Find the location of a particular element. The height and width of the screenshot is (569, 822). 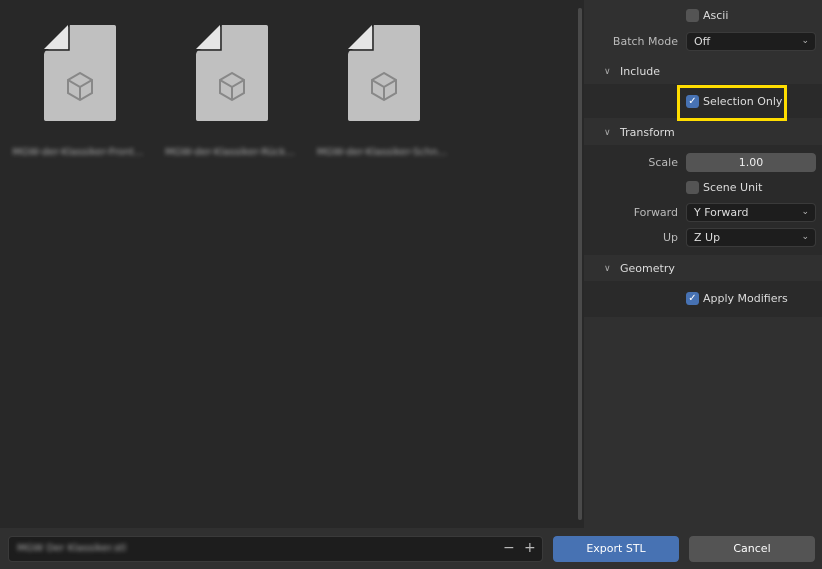

batch-mode-dropdown: Off ⌄ is located at coordinates (751, 41).